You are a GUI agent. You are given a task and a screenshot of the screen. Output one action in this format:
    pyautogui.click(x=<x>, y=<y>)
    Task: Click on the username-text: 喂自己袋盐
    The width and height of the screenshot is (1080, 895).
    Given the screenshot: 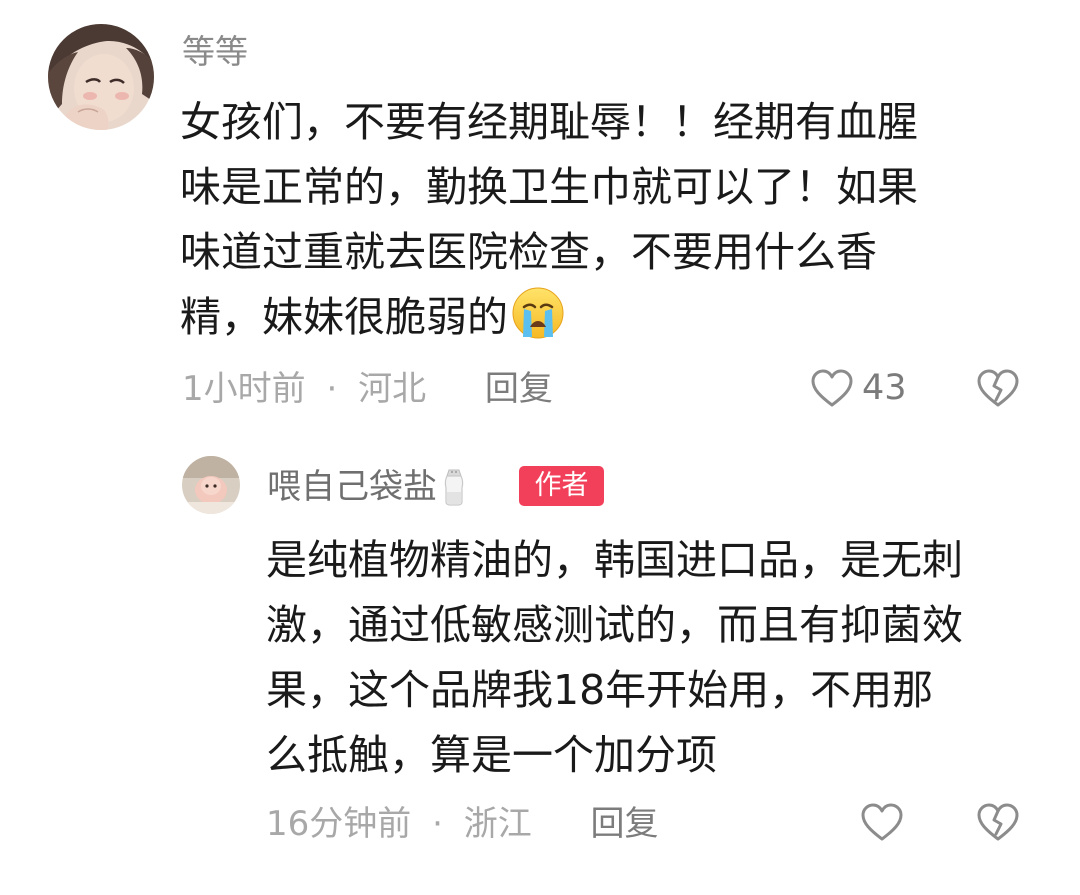 What is the action you would take?
    pyautogui.click(x=352, y=487)
    